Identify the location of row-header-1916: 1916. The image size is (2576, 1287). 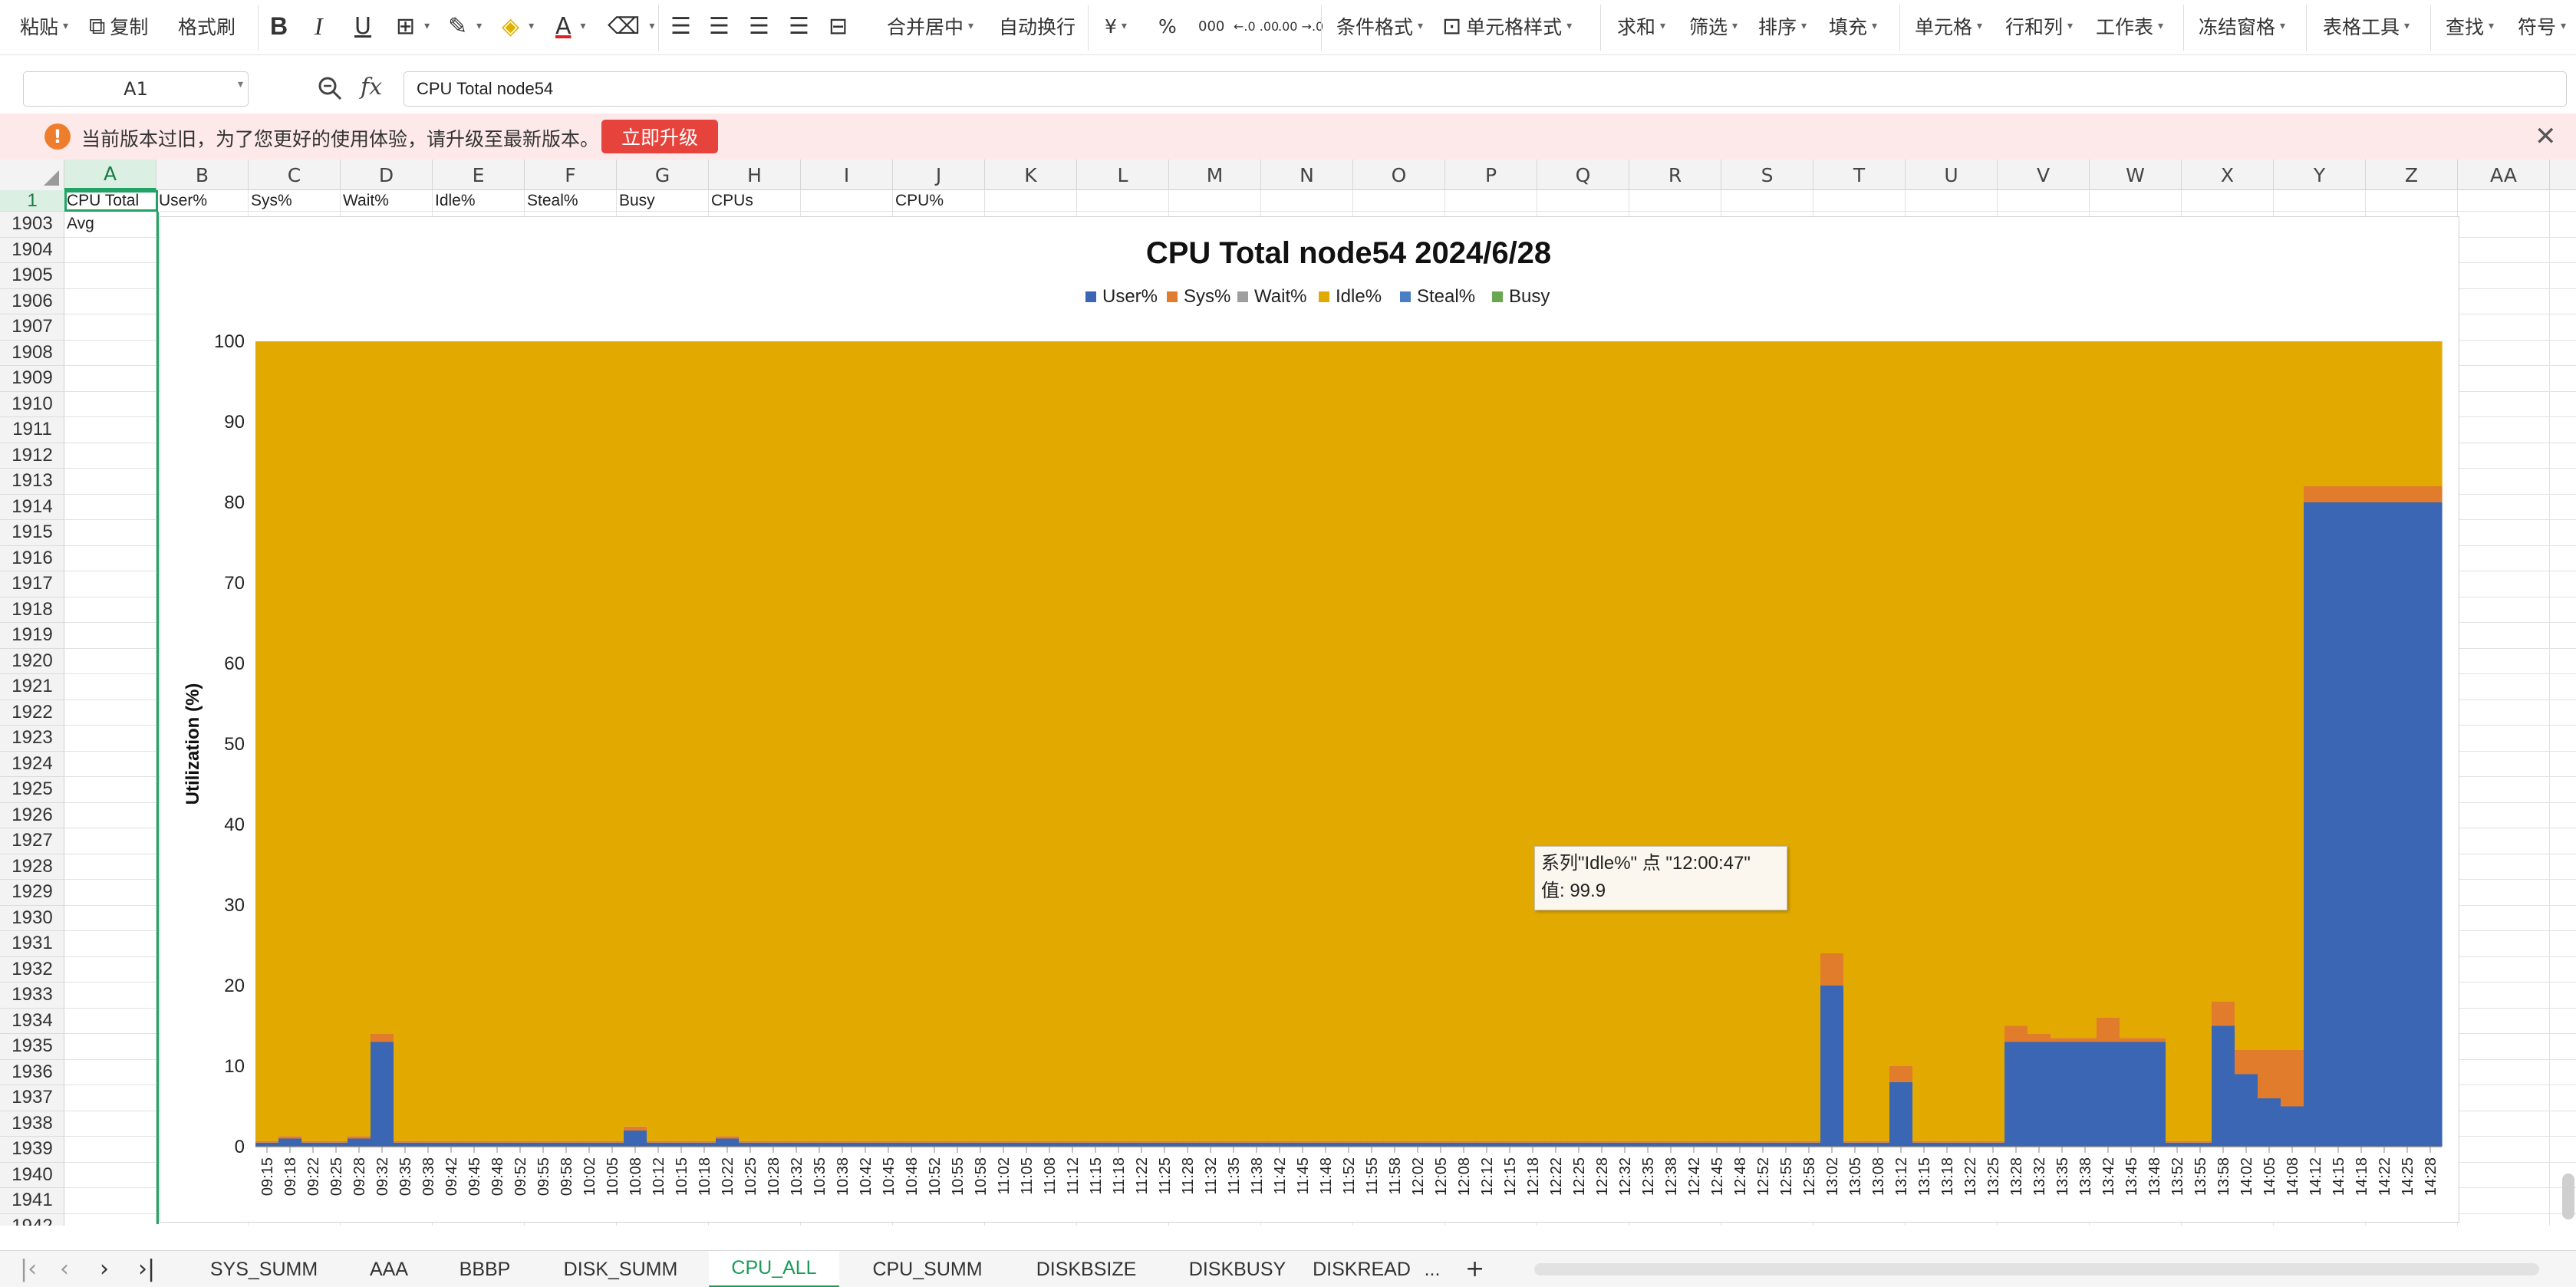
(32, 558).